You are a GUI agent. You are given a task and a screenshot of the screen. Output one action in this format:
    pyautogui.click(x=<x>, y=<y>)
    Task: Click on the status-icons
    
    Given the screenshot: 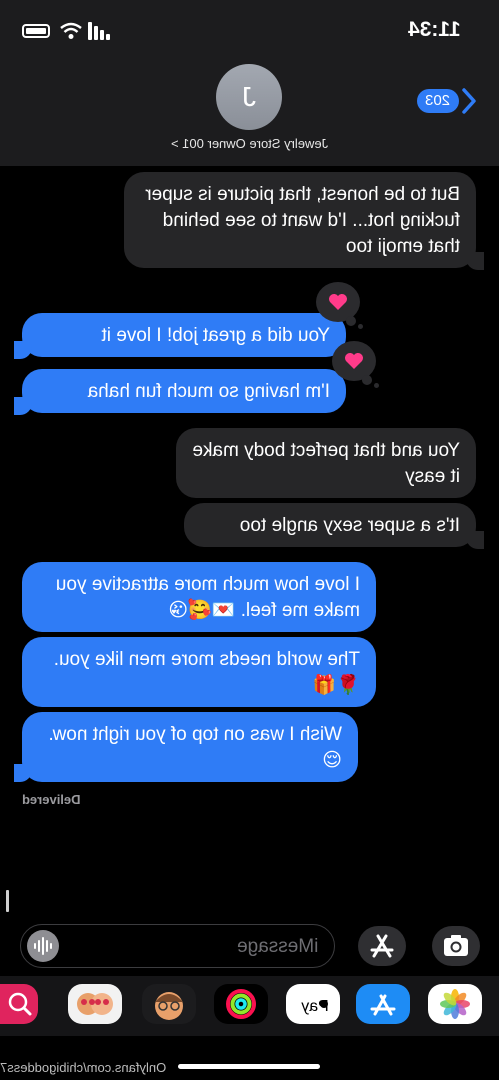 What is the action you would take?
    pyautogui.click(x=67, y=32)
    